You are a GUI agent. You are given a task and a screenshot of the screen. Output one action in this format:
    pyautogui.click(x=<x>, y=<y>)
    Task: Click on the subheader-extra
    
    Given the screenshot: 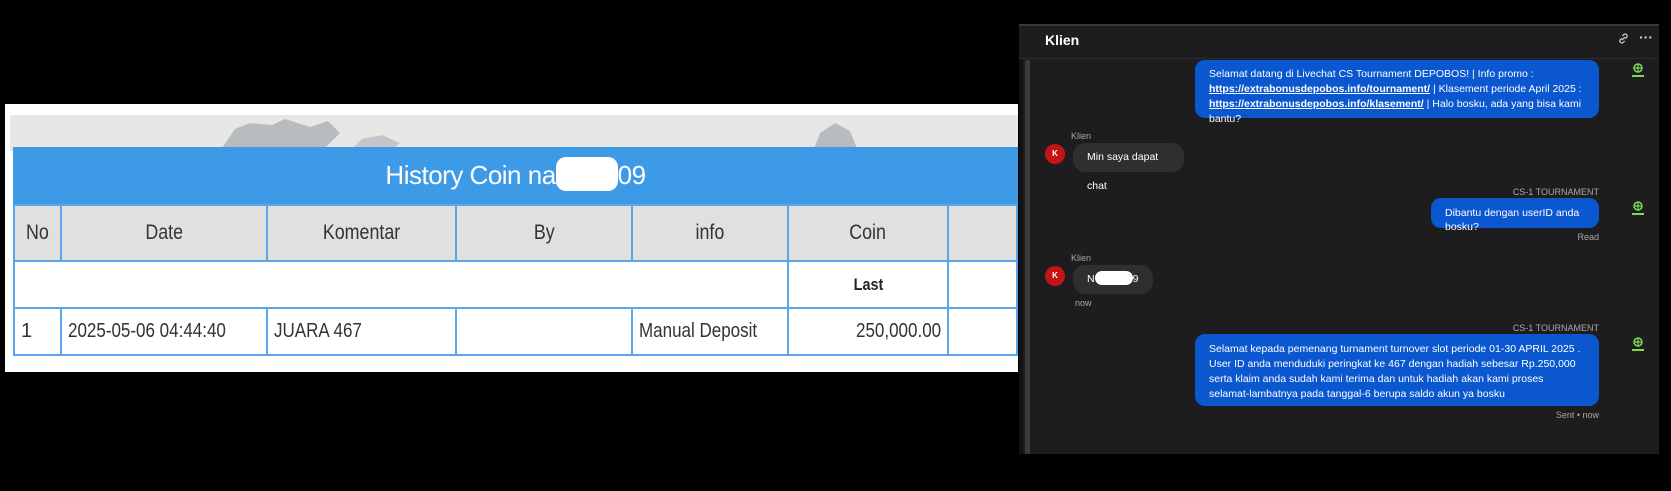 What is the action you would take?
    pyautogui.click(x=982, y=284)
    